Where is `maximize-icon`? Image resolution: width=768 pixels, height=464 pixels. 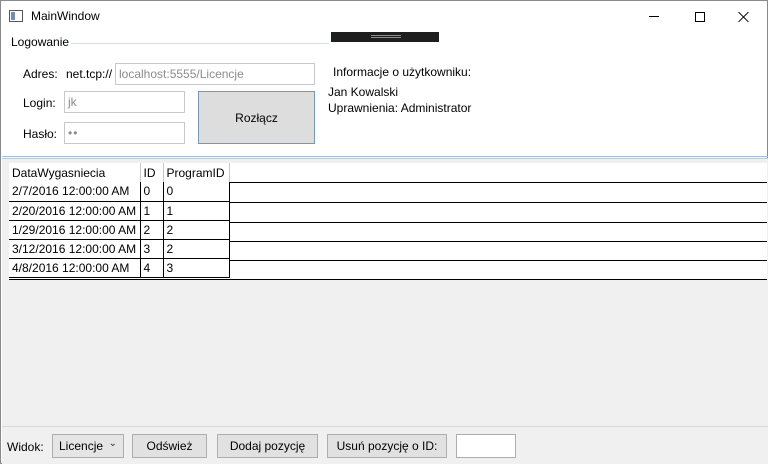 maximize-icon is located at coordinates (700, 16).